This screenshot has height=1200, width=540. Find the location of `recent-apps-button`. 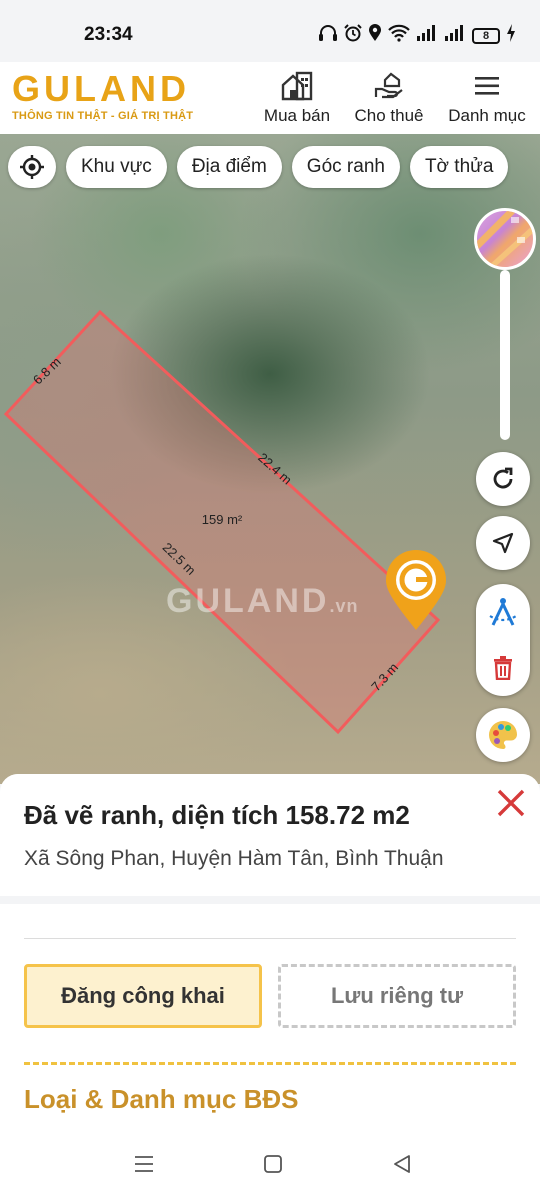

recent-apps-button is located at coordinates (144, 1166).